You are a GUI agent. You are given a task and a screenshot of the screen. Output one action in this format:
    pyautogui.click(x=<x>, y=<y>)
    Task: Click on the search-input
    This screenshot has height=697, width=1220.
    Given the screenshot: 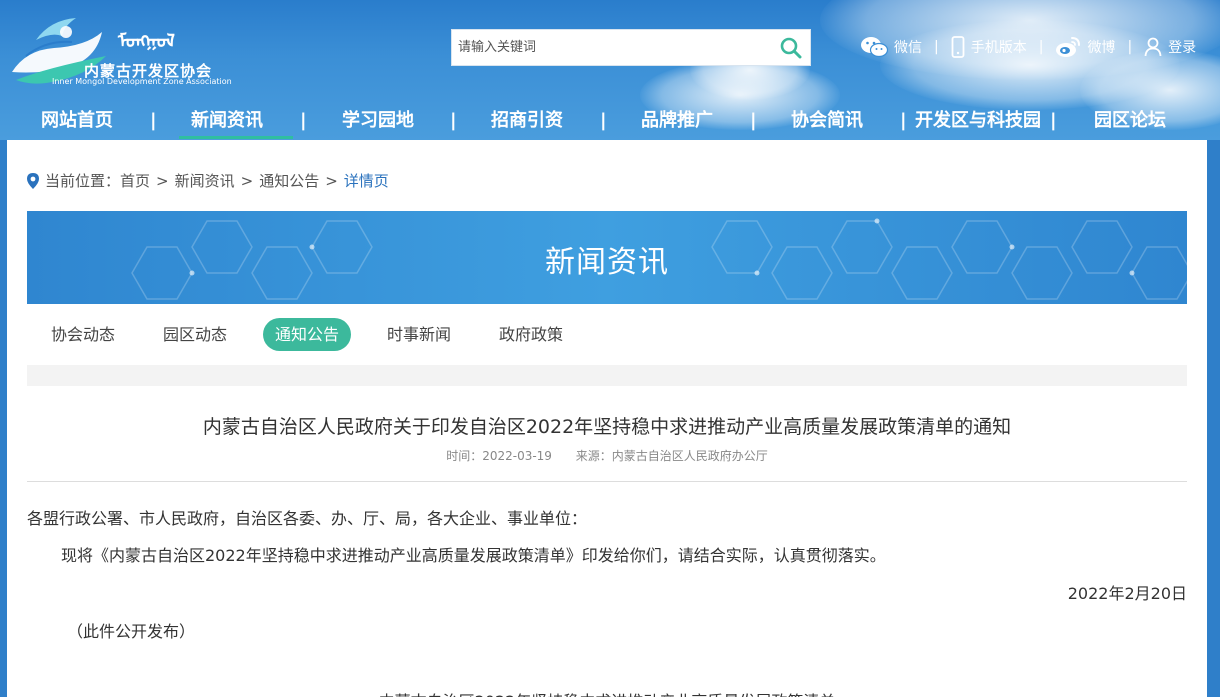 What is the action you would take?
    pyautogui.click(x=607, y=47)
    